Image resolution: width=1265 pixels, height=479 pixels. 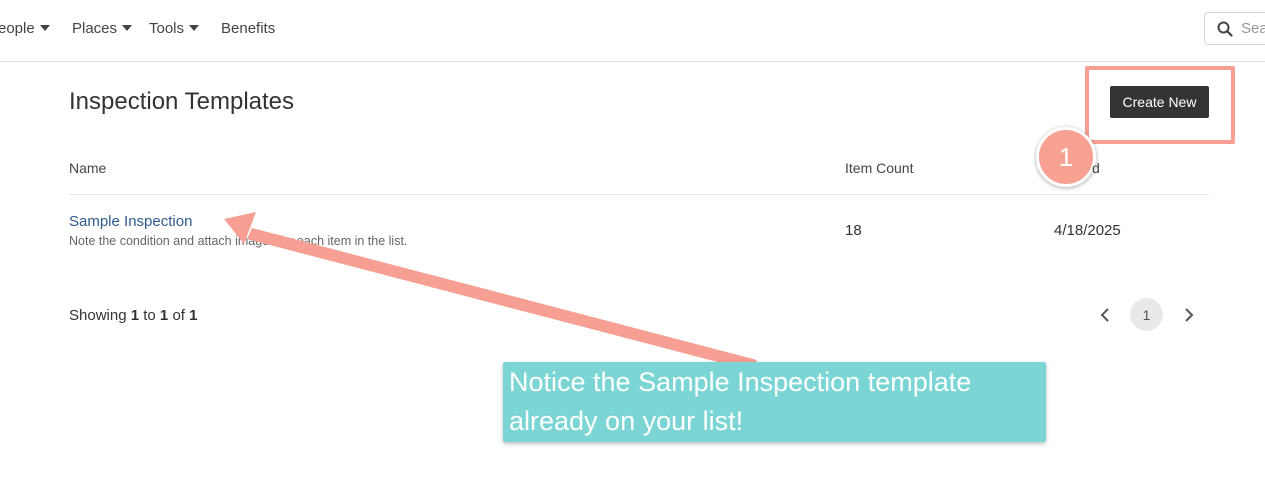 I want to click on nav-item-label: Places, so click(x=95, y=28).